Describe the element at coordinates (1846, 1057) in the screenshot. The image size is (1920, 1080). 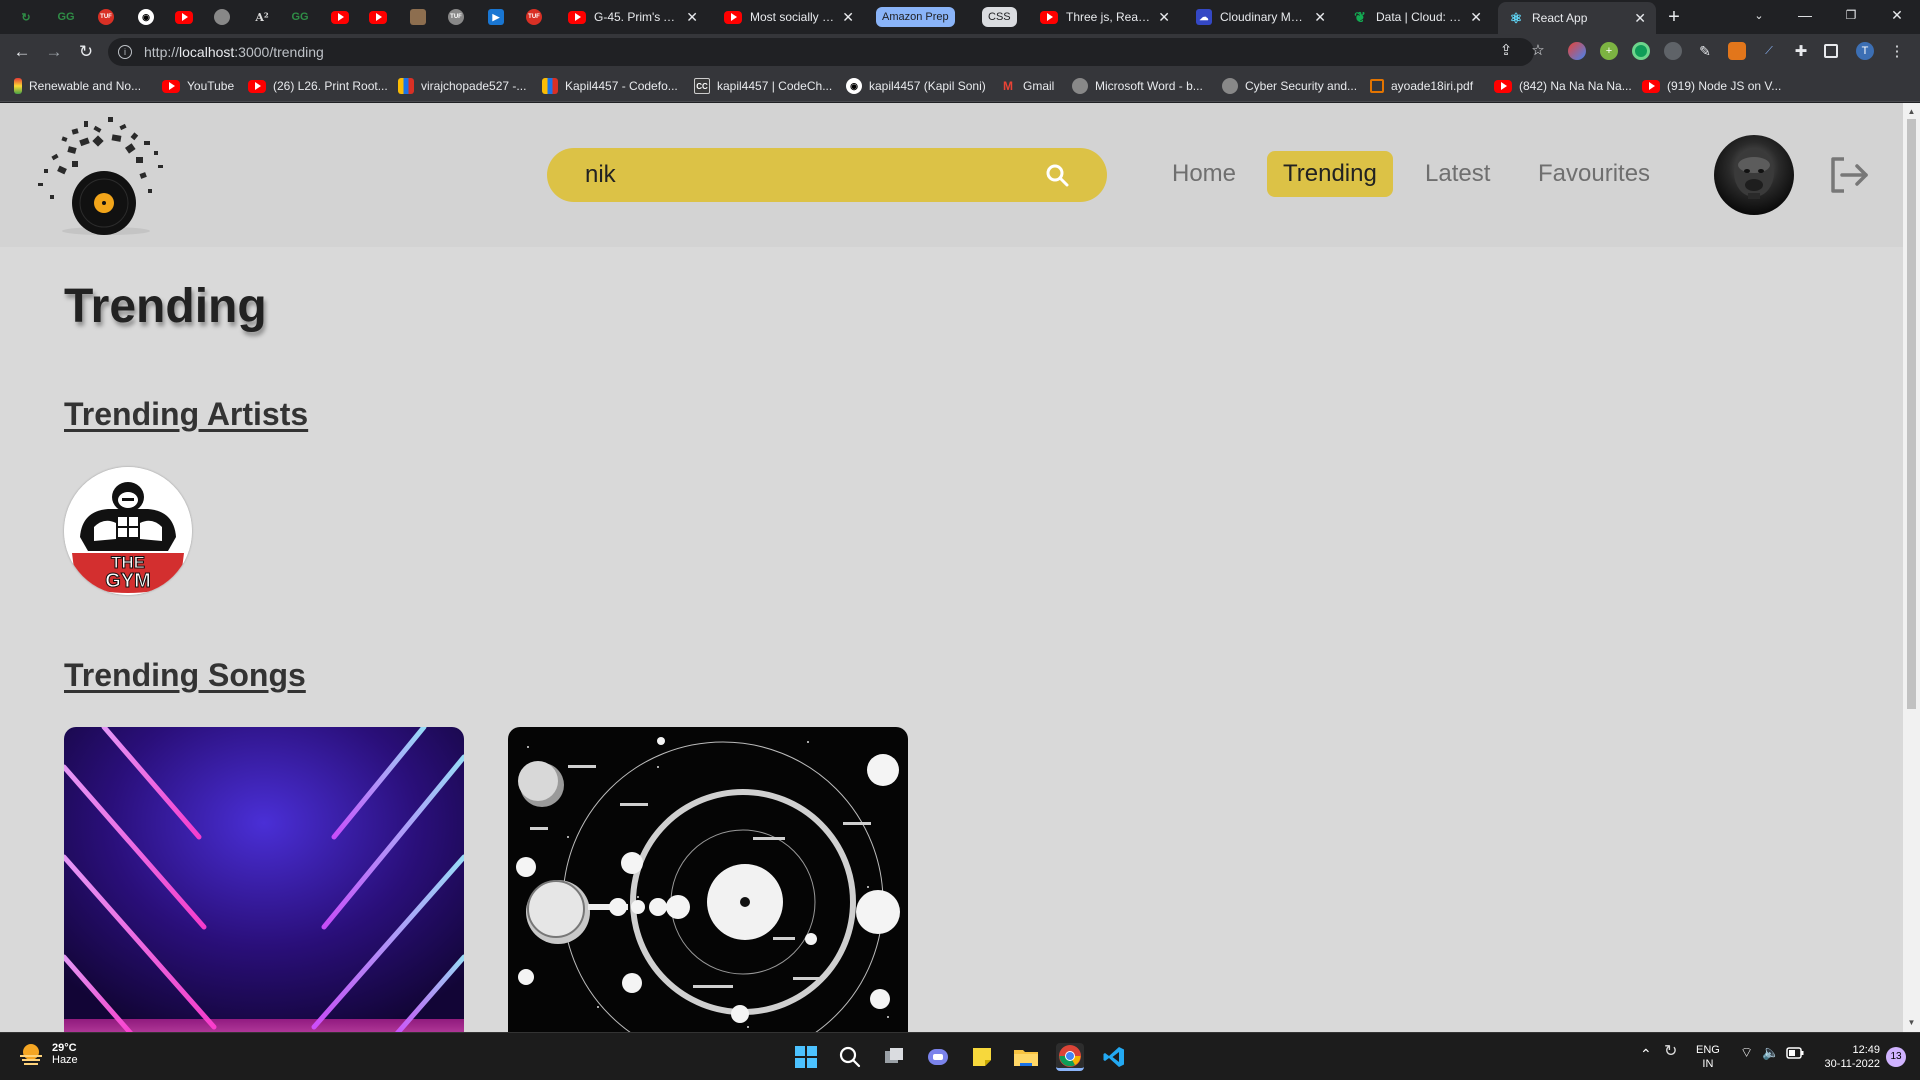
I see `clock: 12:49 30-11-2022` at that location.